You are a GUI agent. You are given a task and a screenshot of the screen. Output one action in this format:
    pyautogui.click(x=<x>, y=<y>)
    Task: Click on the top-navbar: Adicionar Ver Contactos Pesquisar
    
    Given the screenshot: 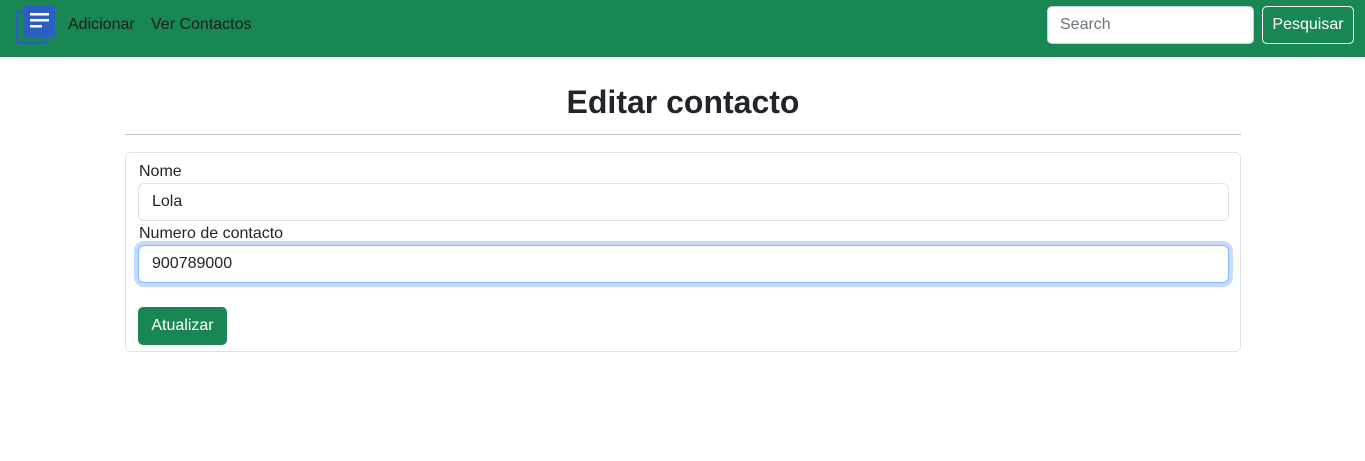 What is the action you would take?
    pyautogui.click(x=682, y=28)
    